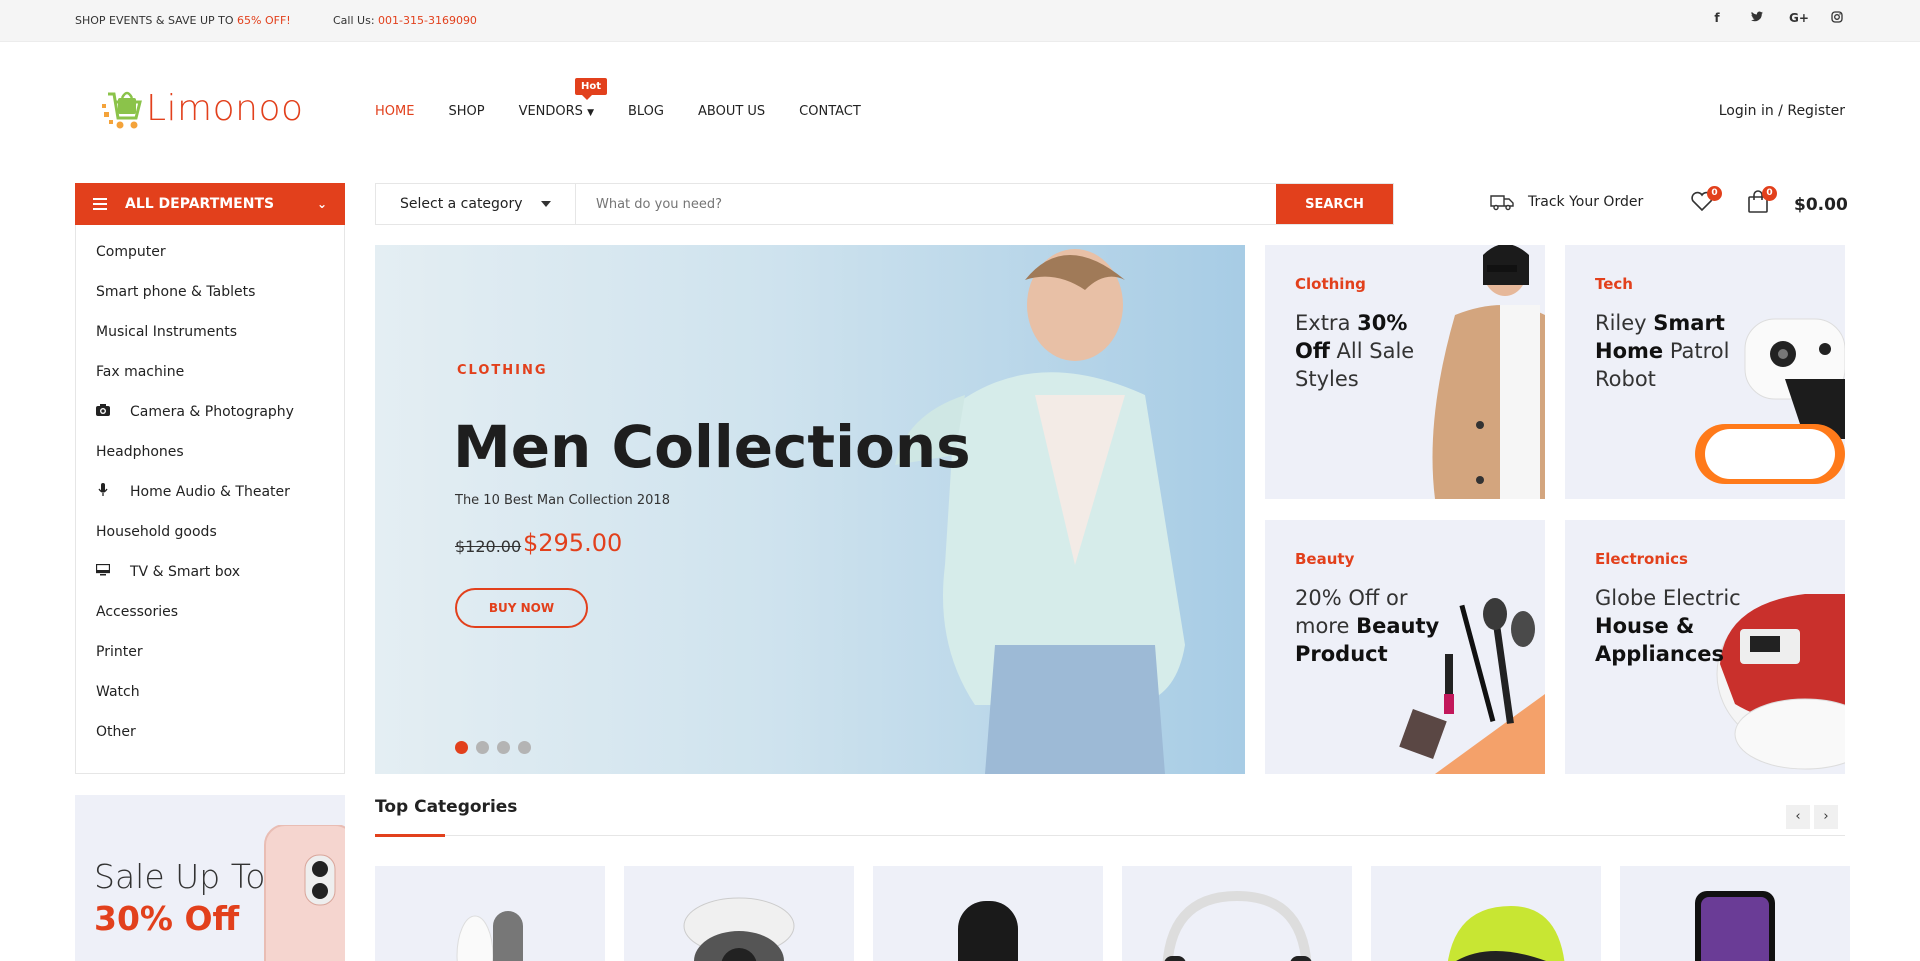 The width and height of the screenshot is (1920, 961). What do you see at coordinates (926, 204) in the screenshot?
I see `search-input` at bounding box center [926, 204].